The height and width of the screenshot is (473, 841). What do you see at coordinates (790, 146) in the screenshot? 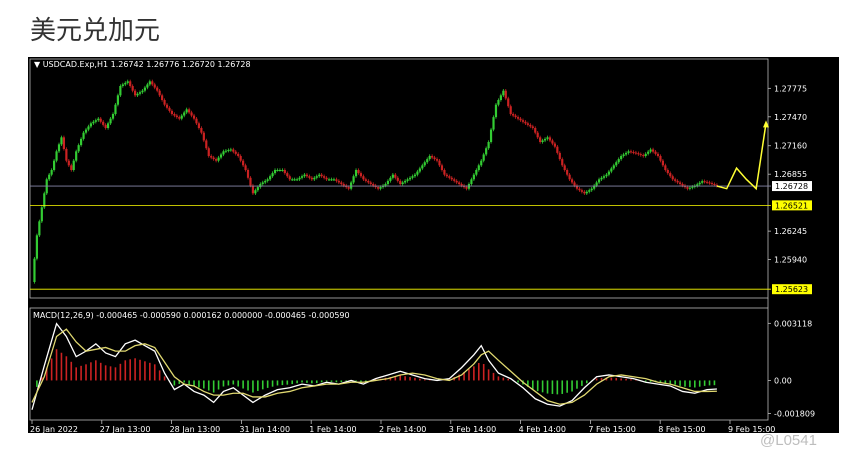
I see `price-tick-label: 1.27160` at bounding box center [790, 146].